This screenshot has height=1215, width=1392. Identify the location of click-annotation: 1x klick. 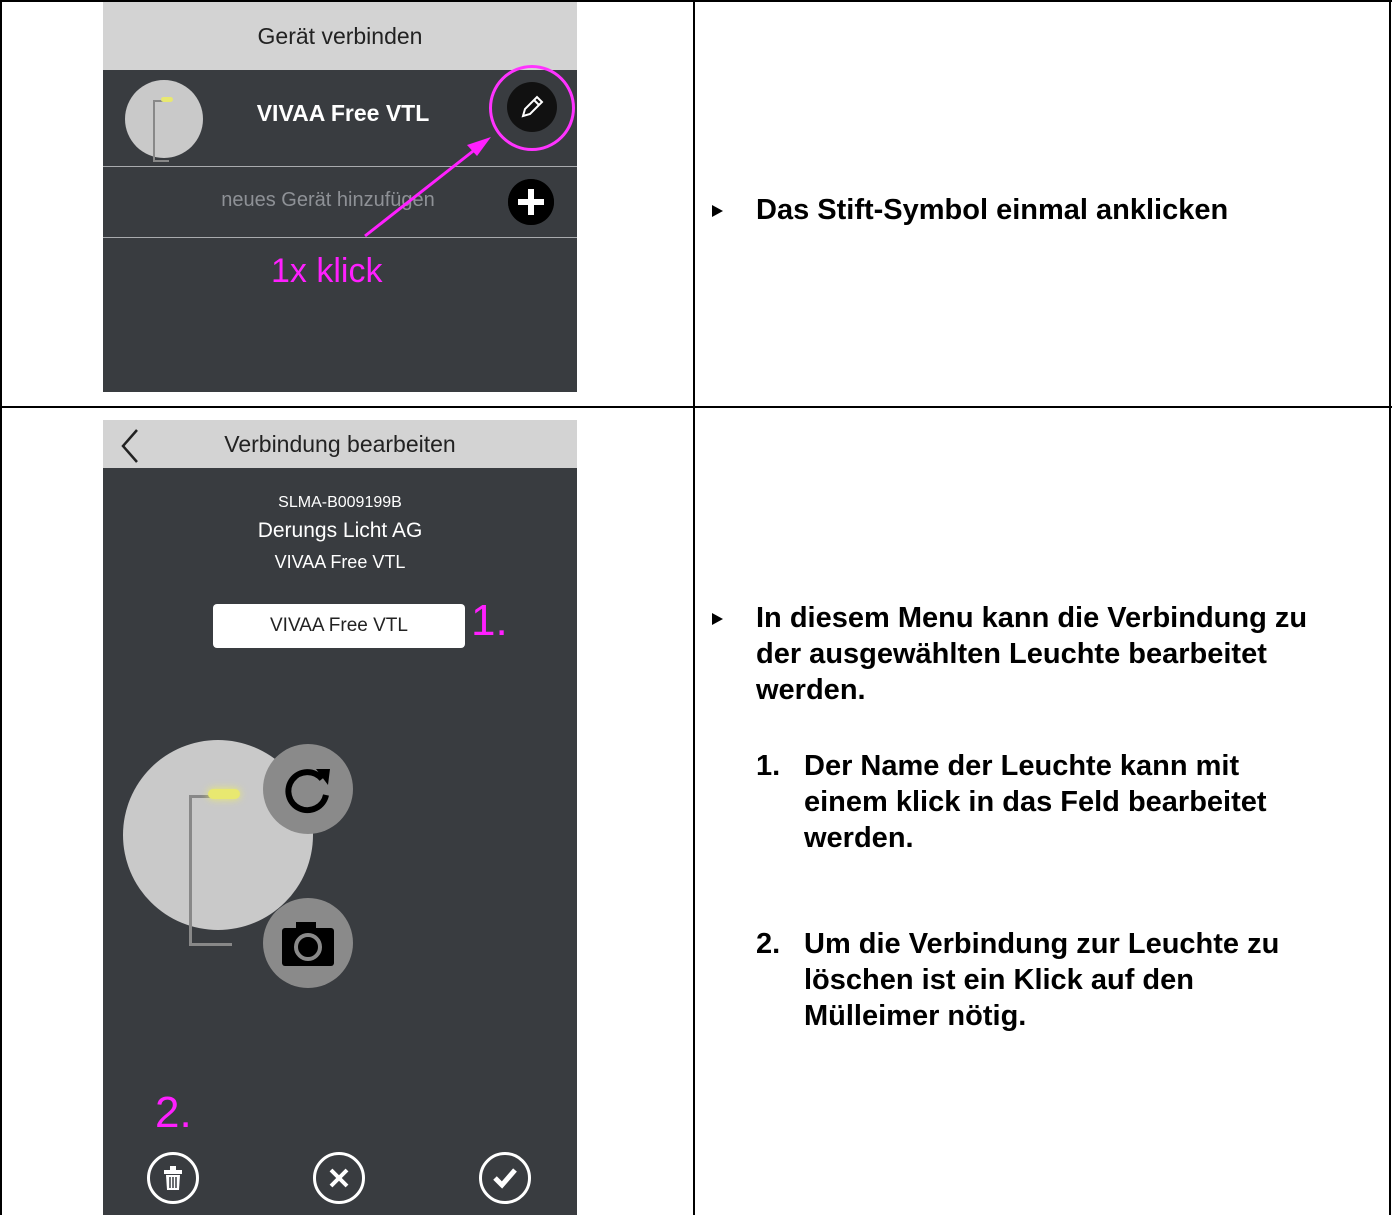
(327, 271).